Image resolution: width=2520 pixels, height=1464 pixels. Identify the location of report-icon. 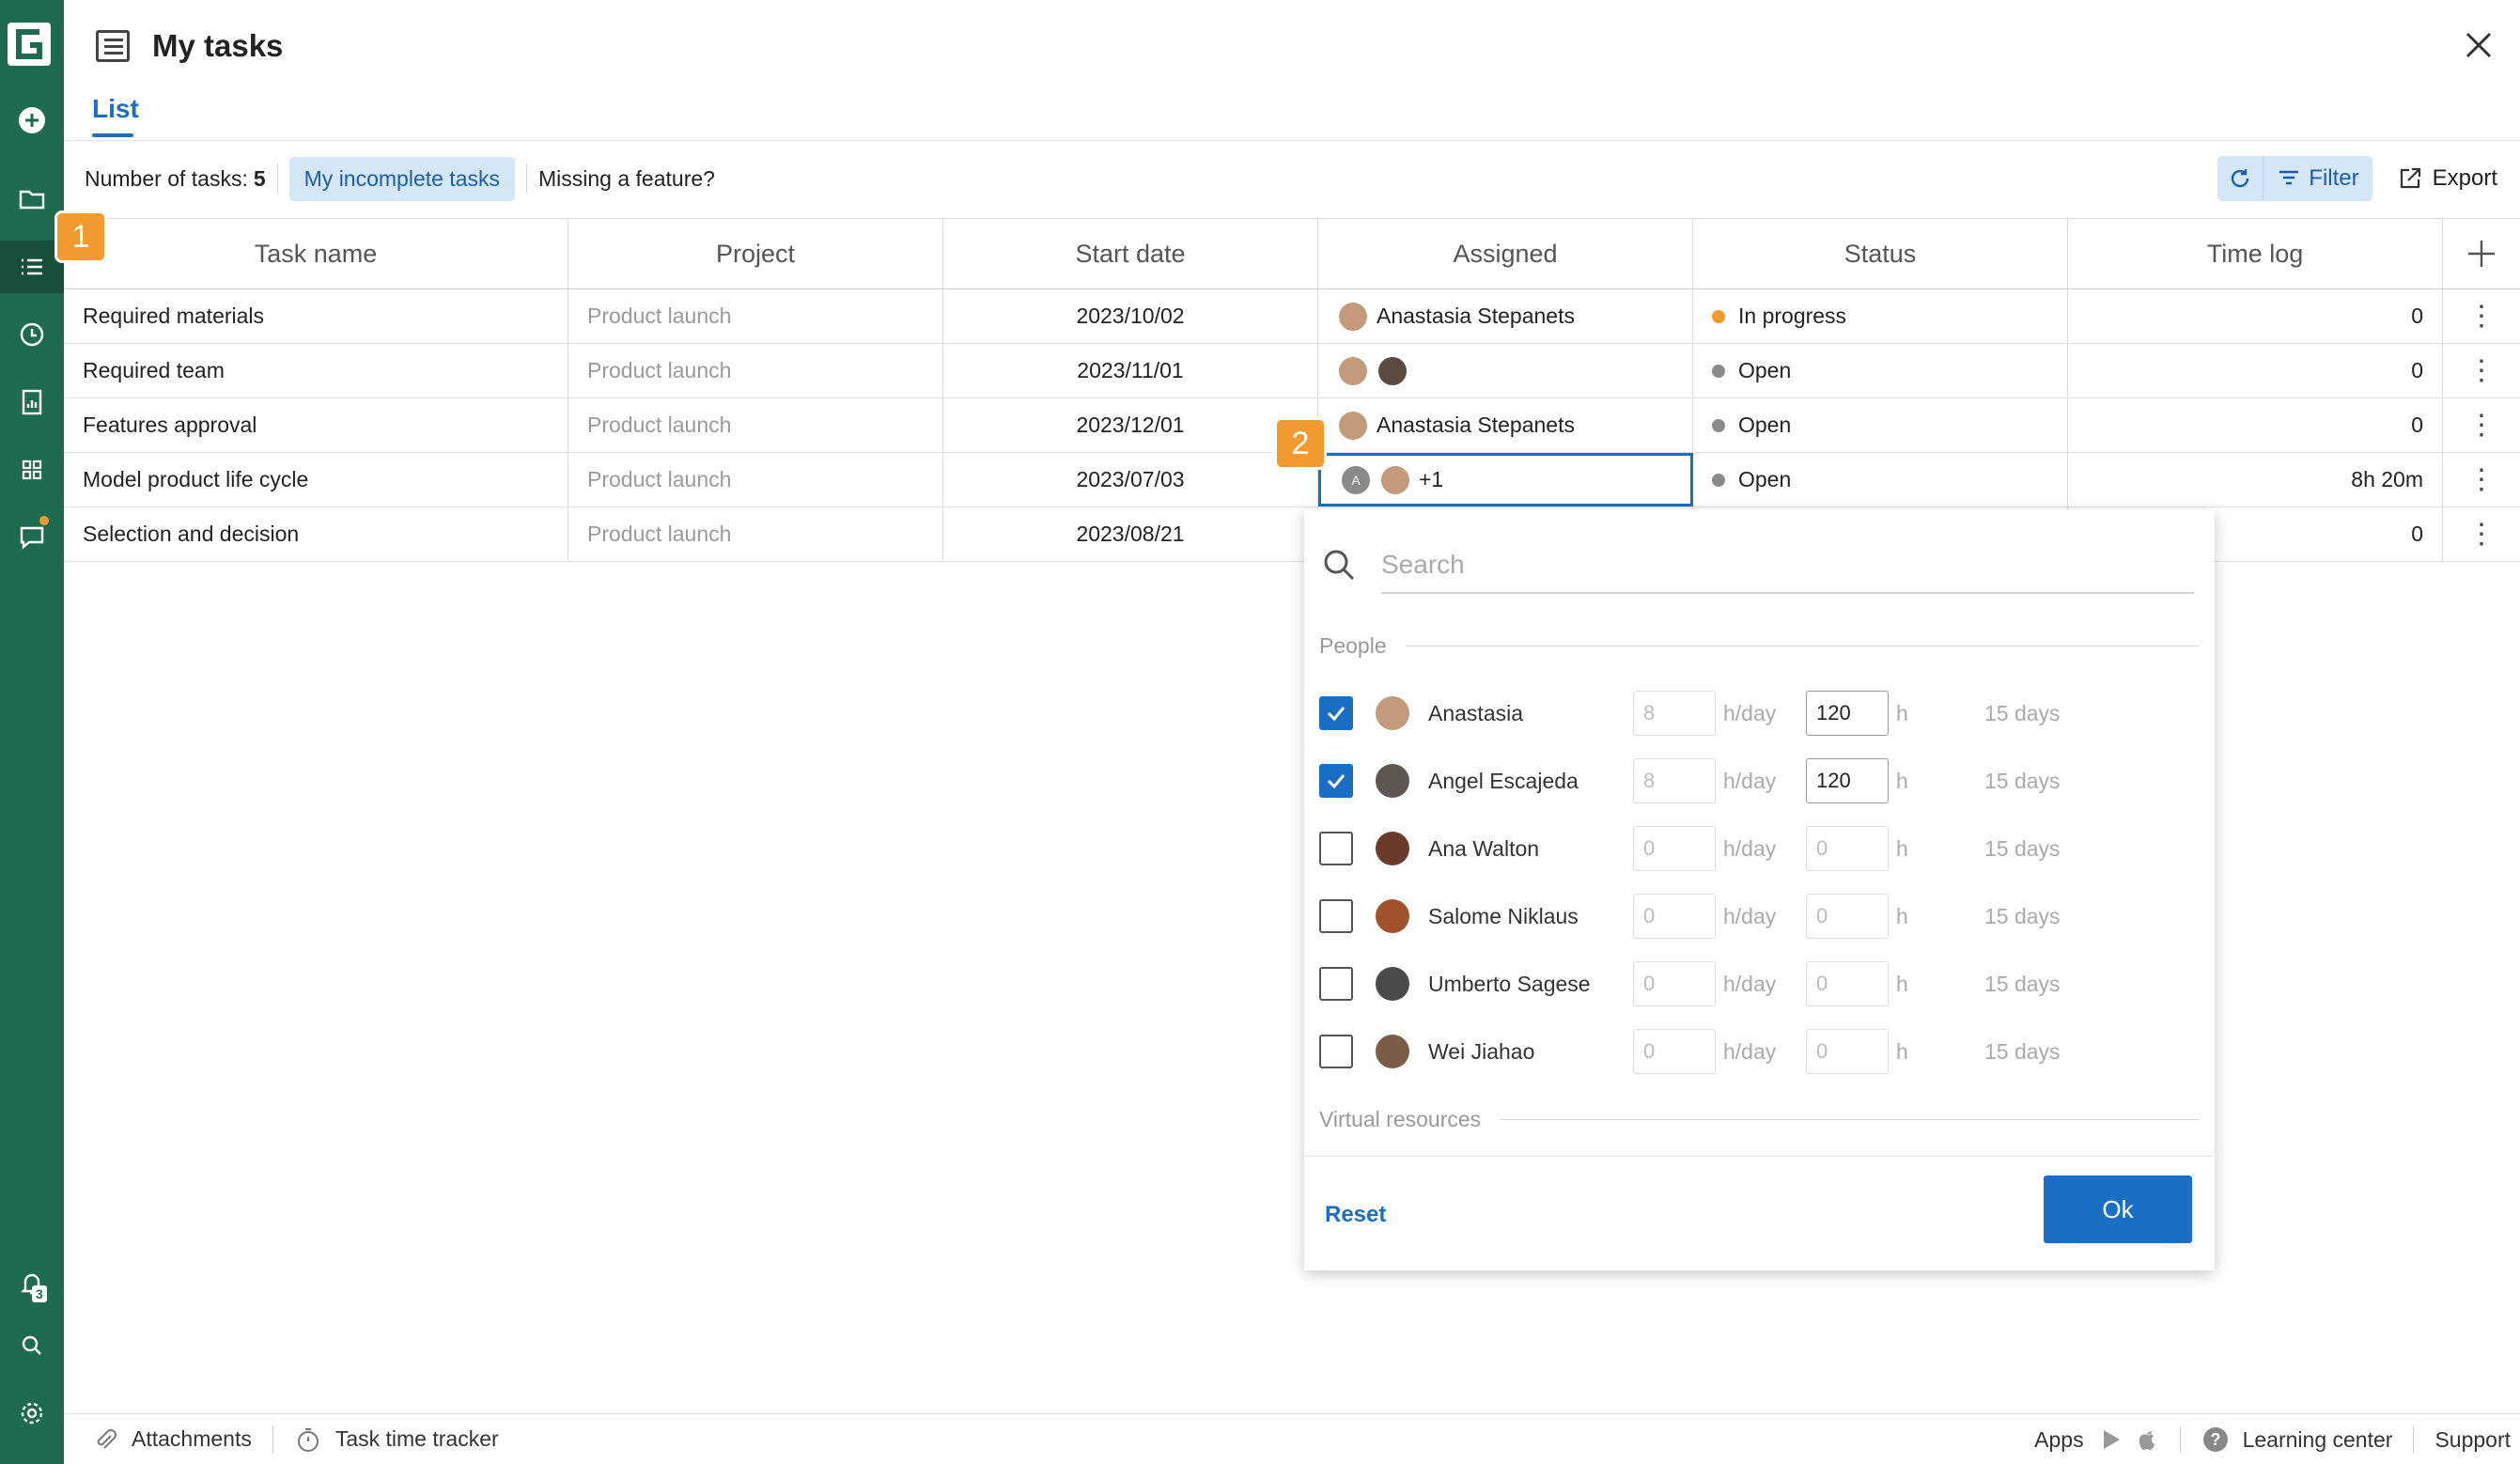
(32, 402).